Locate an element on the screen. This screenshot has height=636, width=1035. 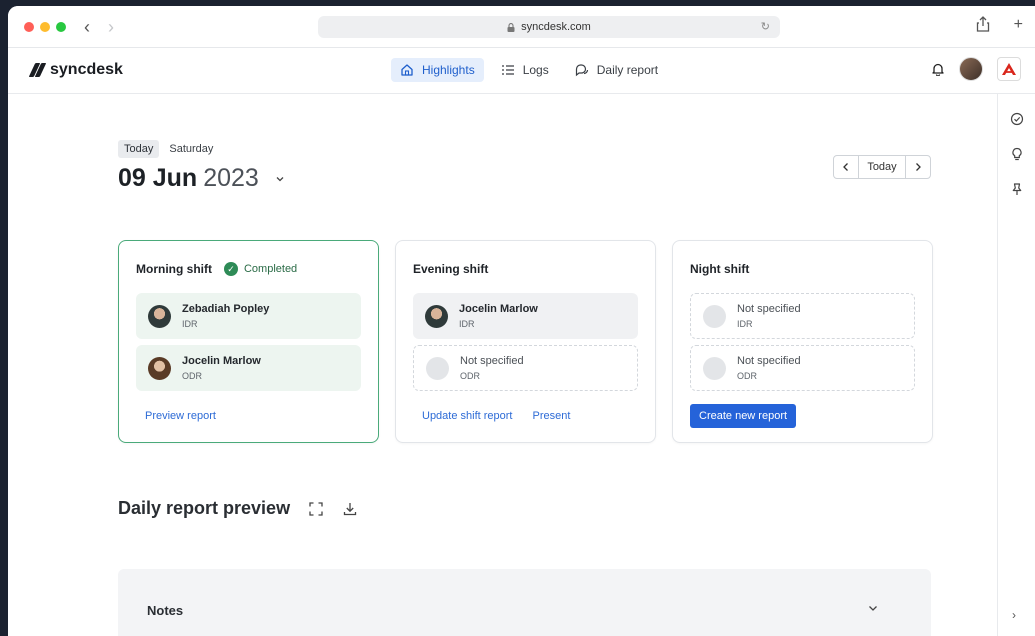
date-selector: 09 Jun 2023 is located at coordinates (201, 178).